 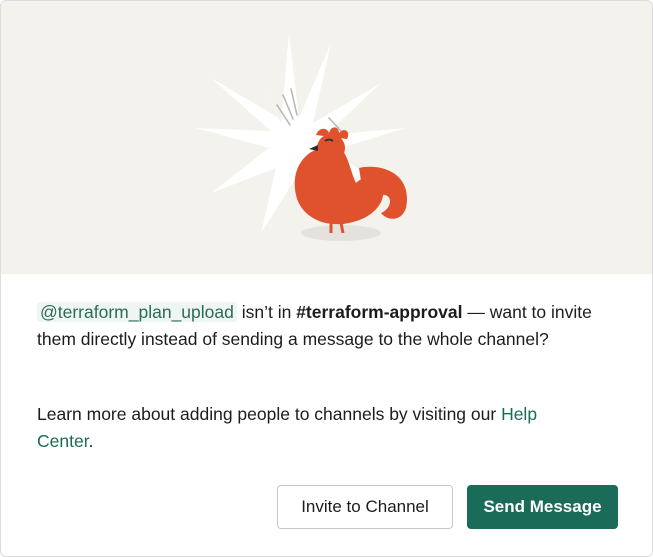 I want to click on user-mention: @terraform_plan_upload, so click(x=137, y=312).